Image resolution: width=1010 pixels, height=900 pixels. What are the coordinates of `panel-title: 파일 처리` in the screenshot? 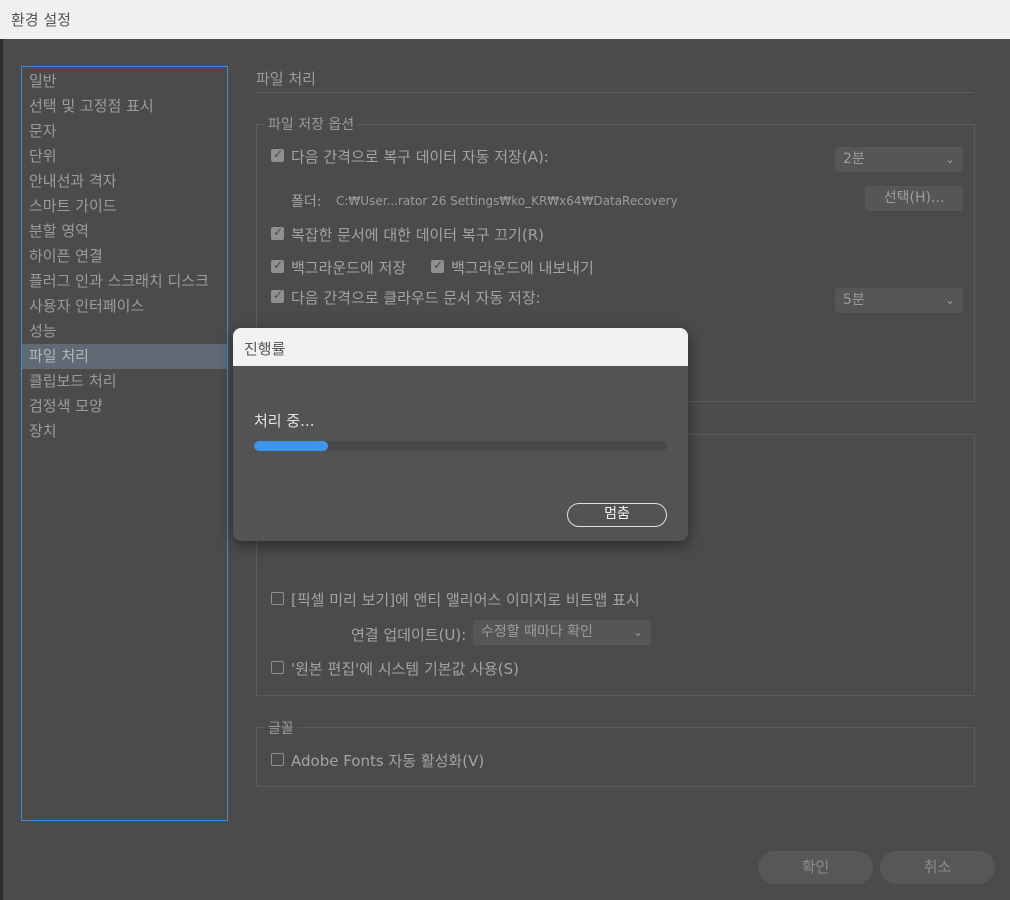 It's located at (286, 79).